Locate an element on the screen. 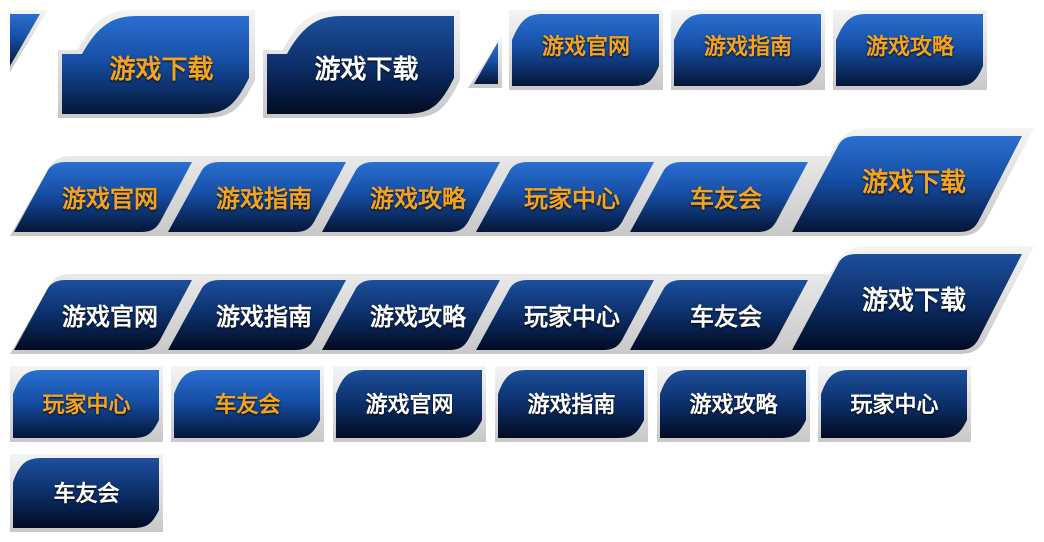 This screenshot has height=542, width=1044. tab-download-large-active: 游戏下载 is located at coordinates (156, 64).